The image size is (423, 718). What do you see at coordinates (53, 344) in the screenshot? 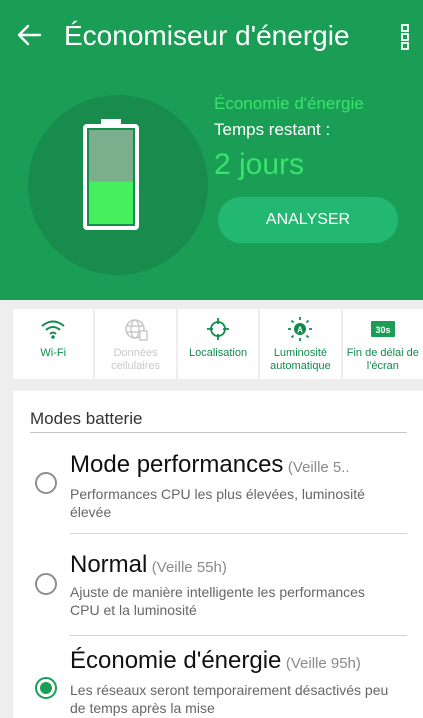
I see `quick-setting-wifi: Wi-Fi` at bounding box center [53, 344].